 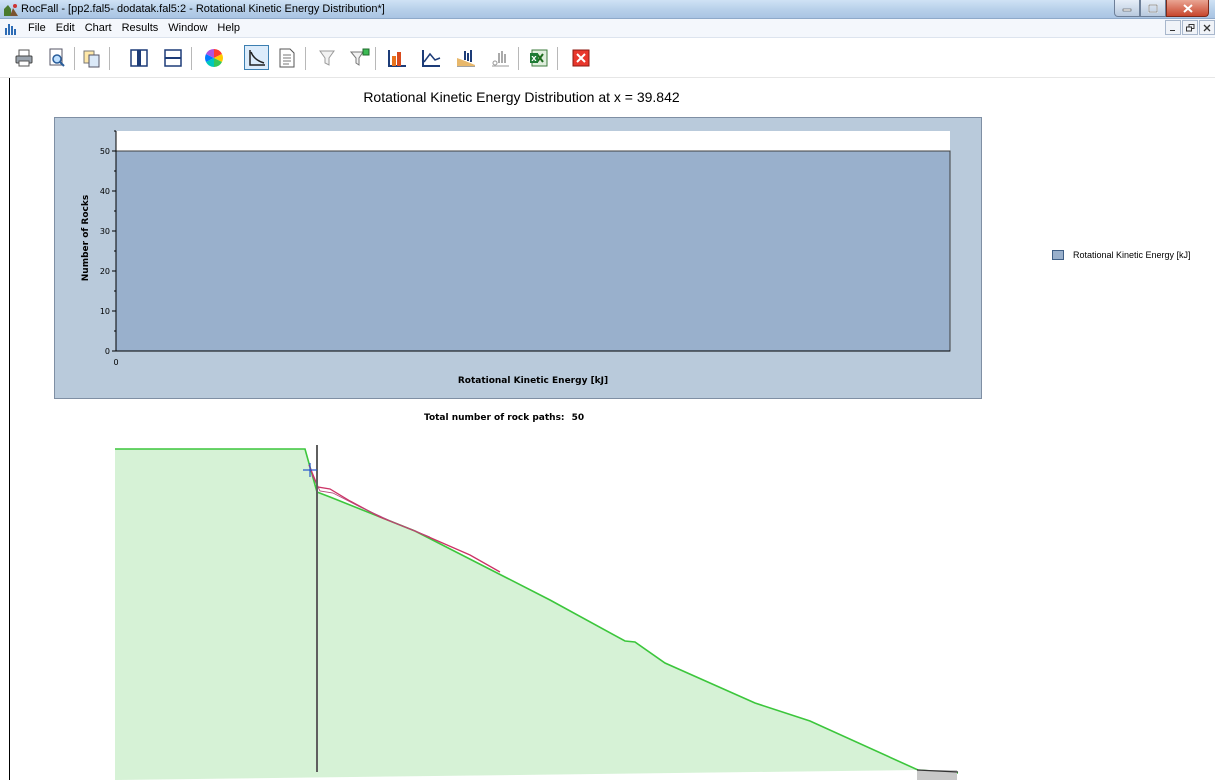 I want to click on x-tick-label: 0, so click(x=115, y=362).